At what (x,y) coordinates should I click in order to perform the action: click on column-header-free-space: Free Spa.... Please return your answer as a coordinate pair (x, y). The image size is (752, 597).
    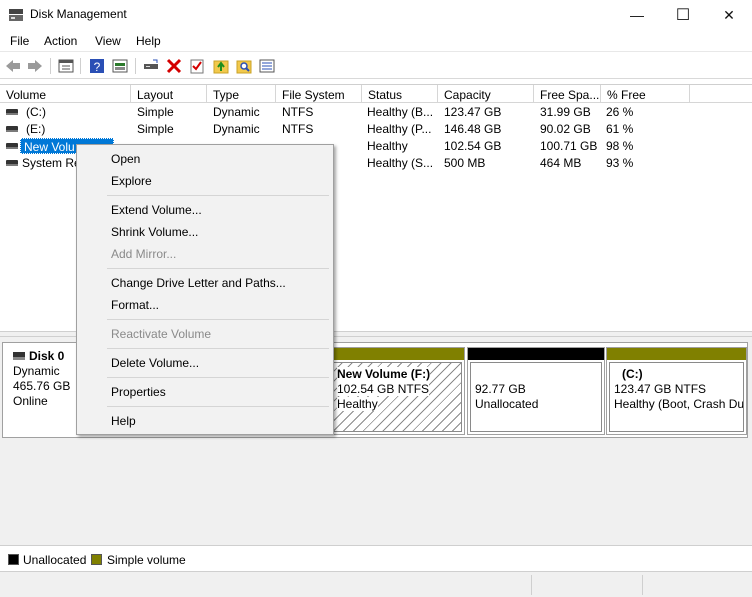
    Looking at the image, I should click on (567, 94).